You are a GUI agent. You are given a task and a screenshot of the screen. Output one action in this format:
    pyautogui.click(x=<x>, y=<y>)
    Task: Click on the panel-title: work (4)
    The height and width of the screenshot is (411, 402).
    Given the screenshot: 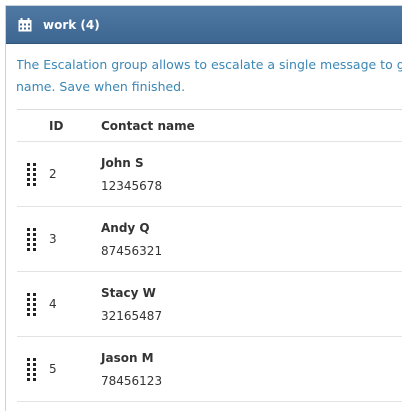 What is the action you would take?
    pyautogui.click(x=71, y=24)
    